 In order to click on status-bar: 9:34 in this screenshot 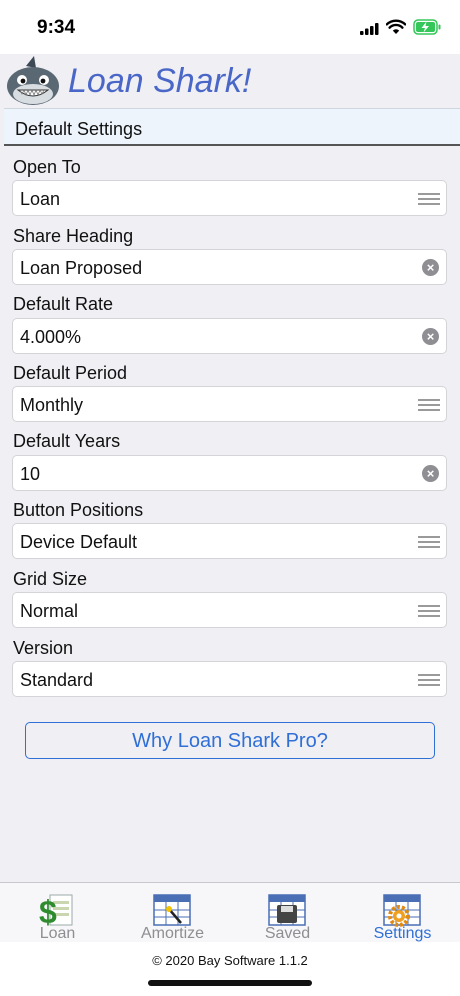, I will do `click(230, 27)`.